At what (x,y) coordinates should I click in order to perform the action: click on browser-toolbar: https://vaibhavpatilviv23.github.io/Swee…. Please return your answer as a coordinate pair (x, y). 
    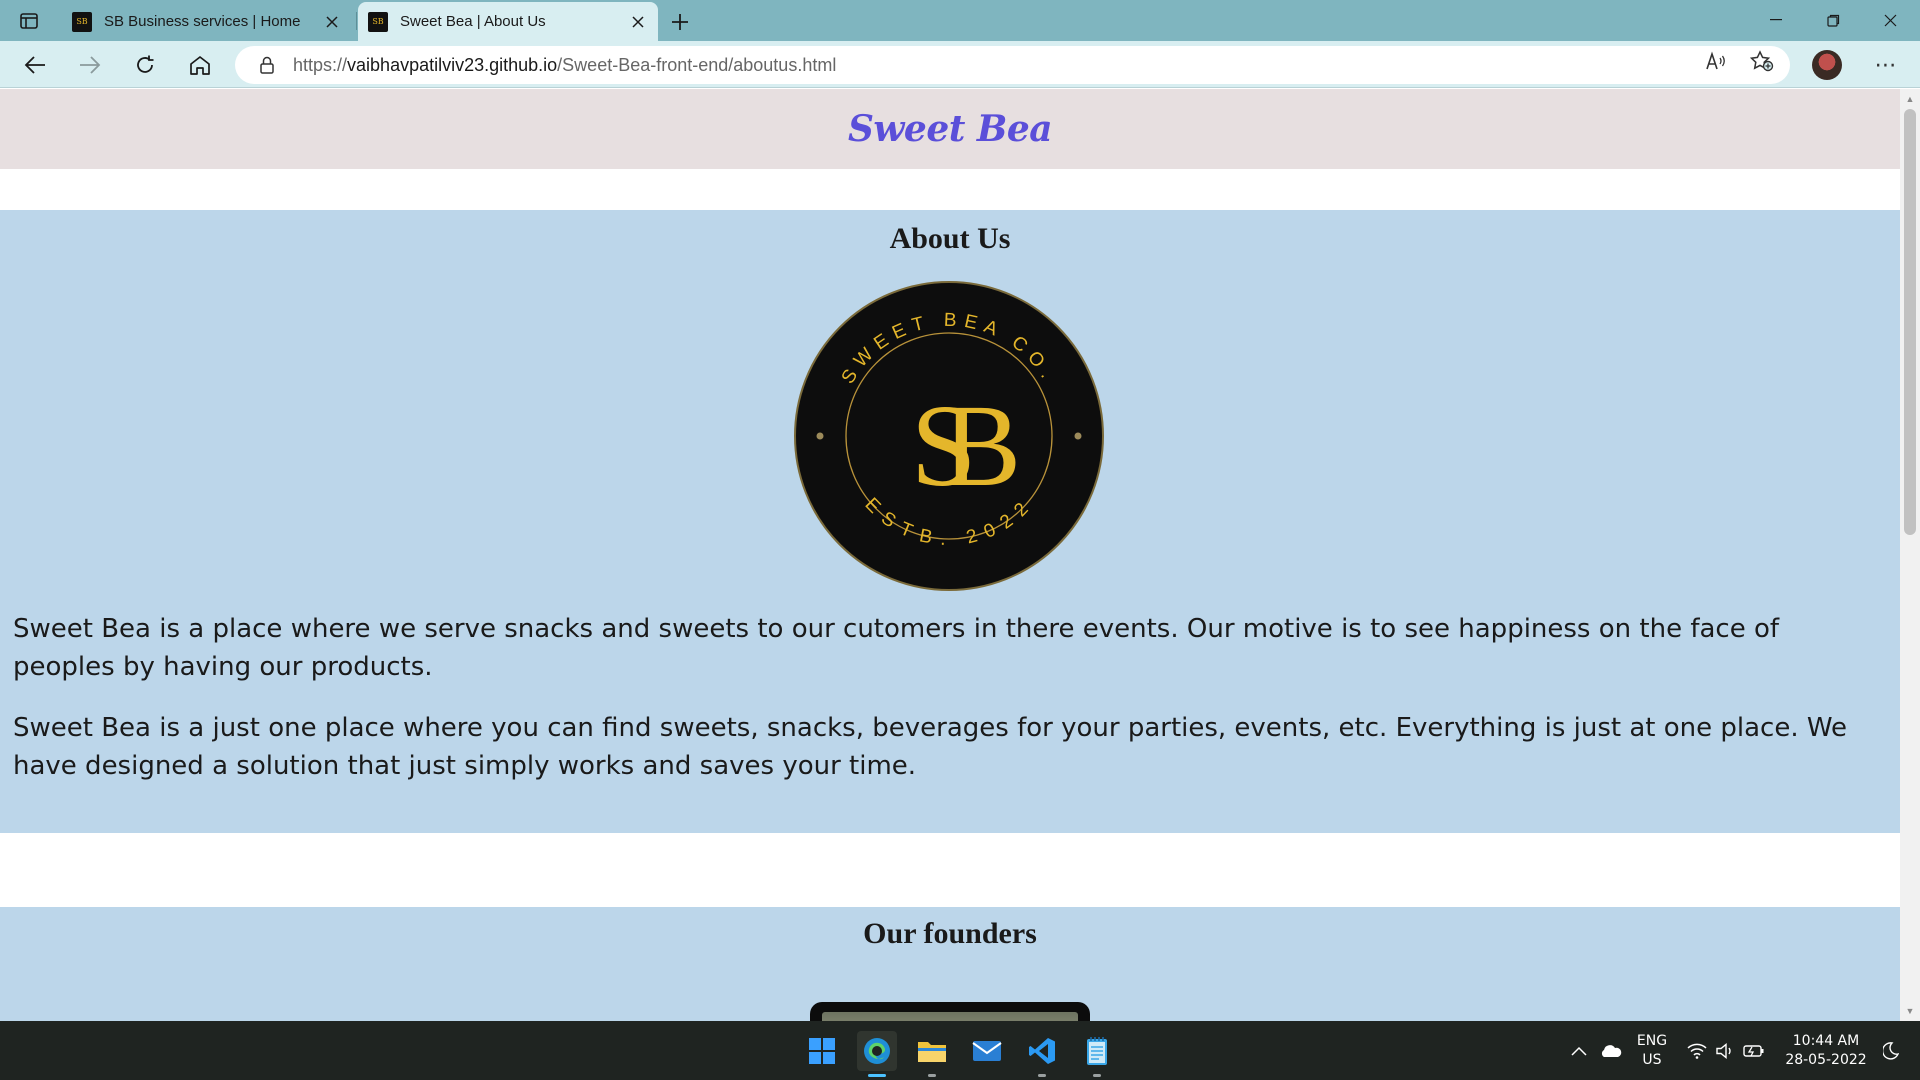
    Looking at the image, I should click on (960, 64).